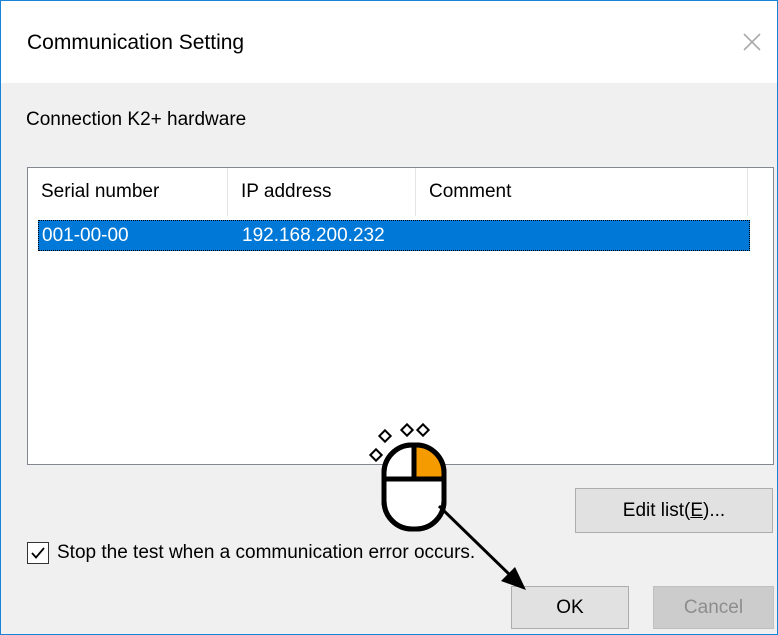  Describe the element at coordinates (128, 192) in the screenshot. I see `column-serial-number: Serial number` at that location.